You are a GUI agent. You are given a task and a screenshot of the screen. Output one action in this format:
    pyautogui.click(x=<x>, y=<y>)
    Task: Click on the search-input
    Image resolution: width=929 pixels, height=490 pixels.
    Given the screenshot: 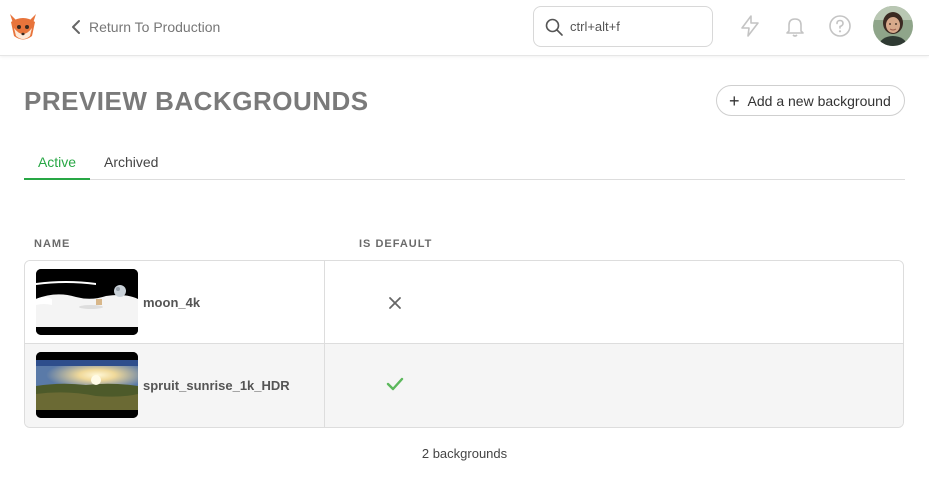 What is the action you would take?
    pyautogui.click(x=635, y=26)
    